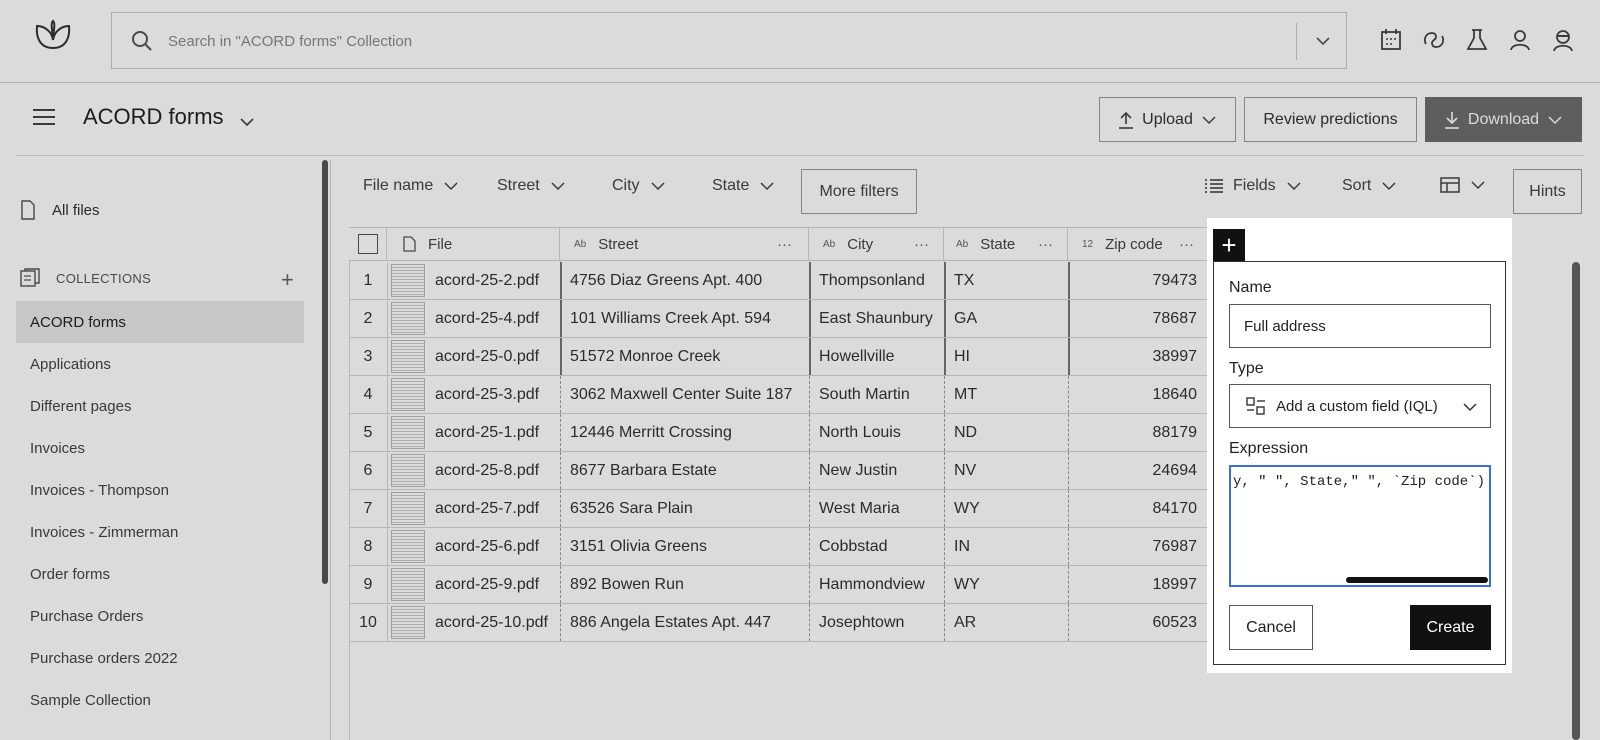  I want to click on field-type-select: Add a custom field (IQL), so click(1360, 406).